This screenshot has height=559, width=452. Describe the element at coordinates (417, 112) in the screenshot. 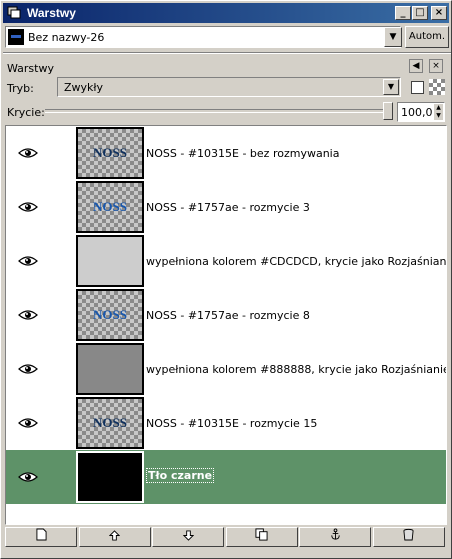

I see `opacity-value: 100,0` at that location.